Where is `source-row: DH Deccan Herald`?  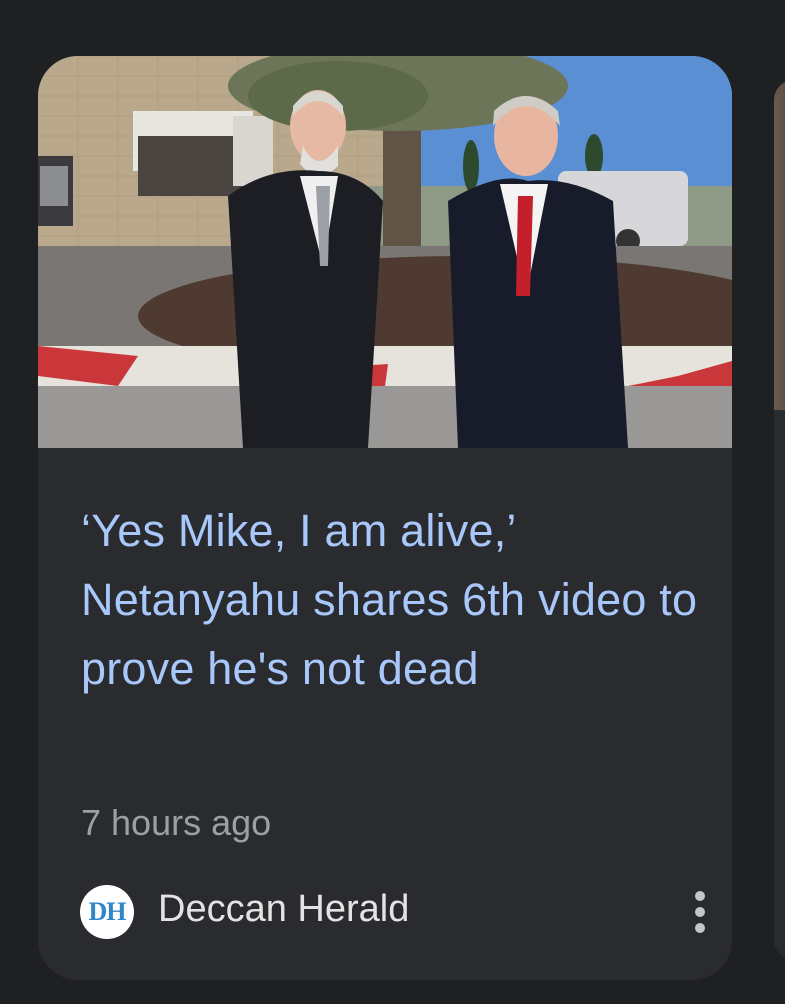
source-row: DH Deccan Herald is located at coordinates (392, 912).